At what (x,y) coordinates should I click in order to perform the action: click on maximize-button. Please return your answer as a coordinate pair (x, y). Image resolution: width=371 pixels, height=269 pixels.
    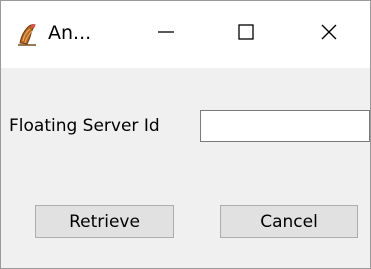
    Looking at the image, I should click on (246, 34).